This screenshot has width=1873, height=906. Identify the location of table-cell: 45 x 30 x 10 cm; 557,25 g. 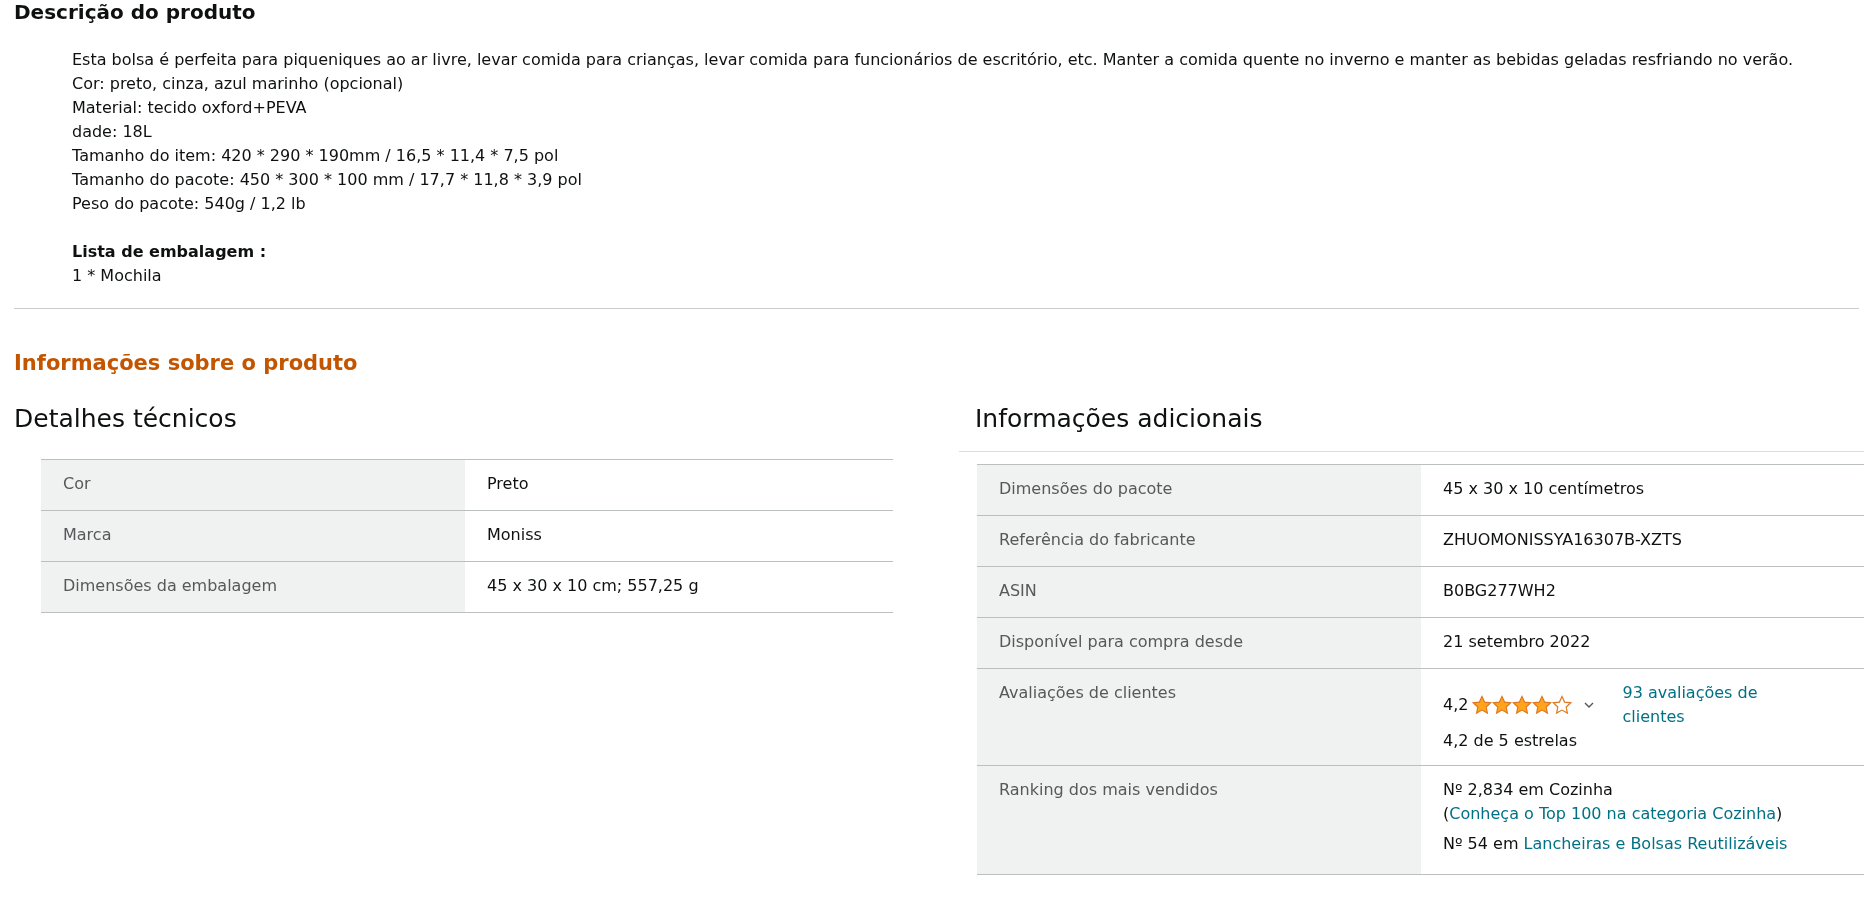
(679, 587).